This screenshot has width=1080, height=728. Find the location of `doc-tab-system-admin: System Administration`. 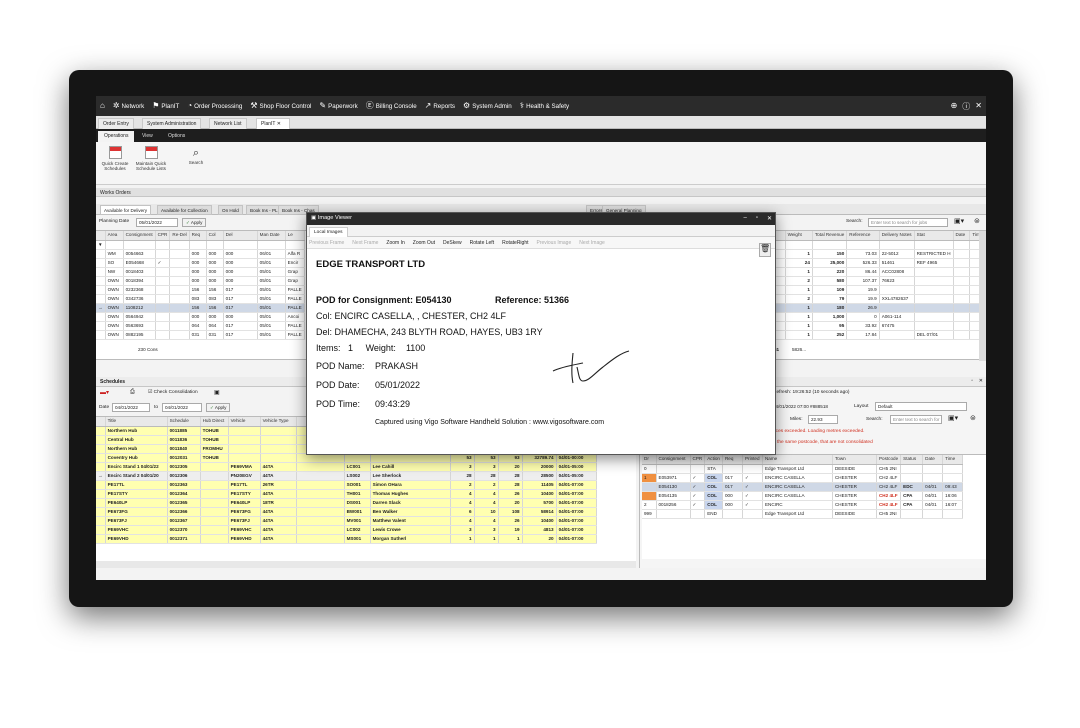

doc-tab-system-admin: System Administration is located at coordinates (172, 123).